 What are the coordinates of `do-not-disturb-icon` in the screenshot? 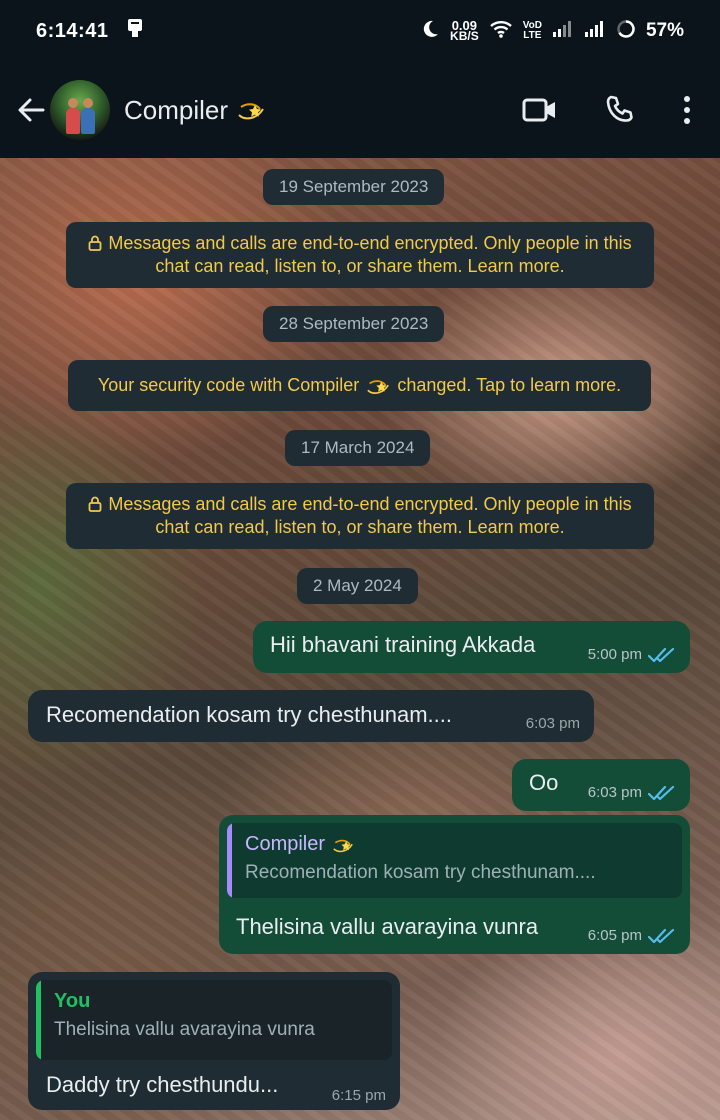 It's located at (430, 31).